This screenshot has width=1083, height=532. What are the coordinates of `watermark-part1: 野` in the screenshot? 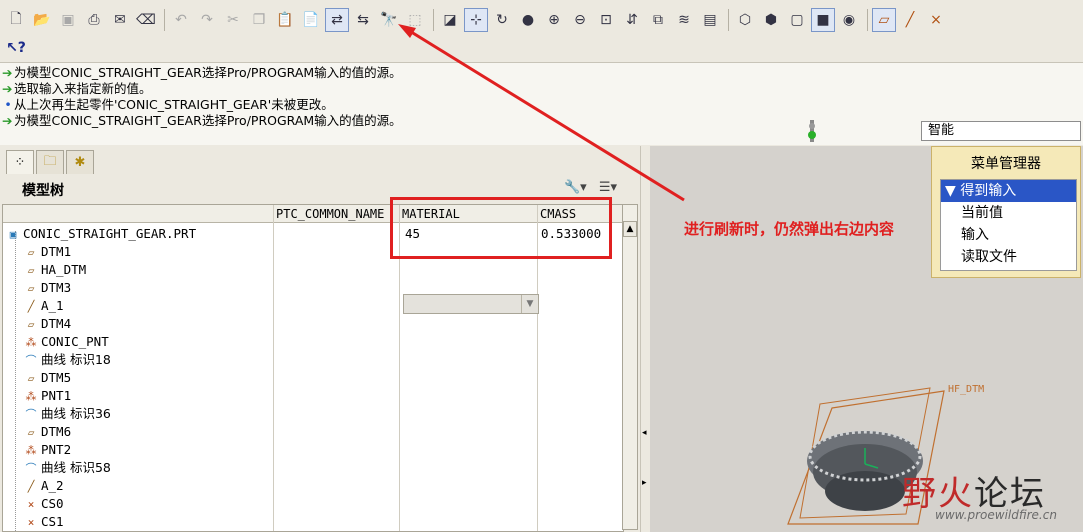 It's located at (920, 494).